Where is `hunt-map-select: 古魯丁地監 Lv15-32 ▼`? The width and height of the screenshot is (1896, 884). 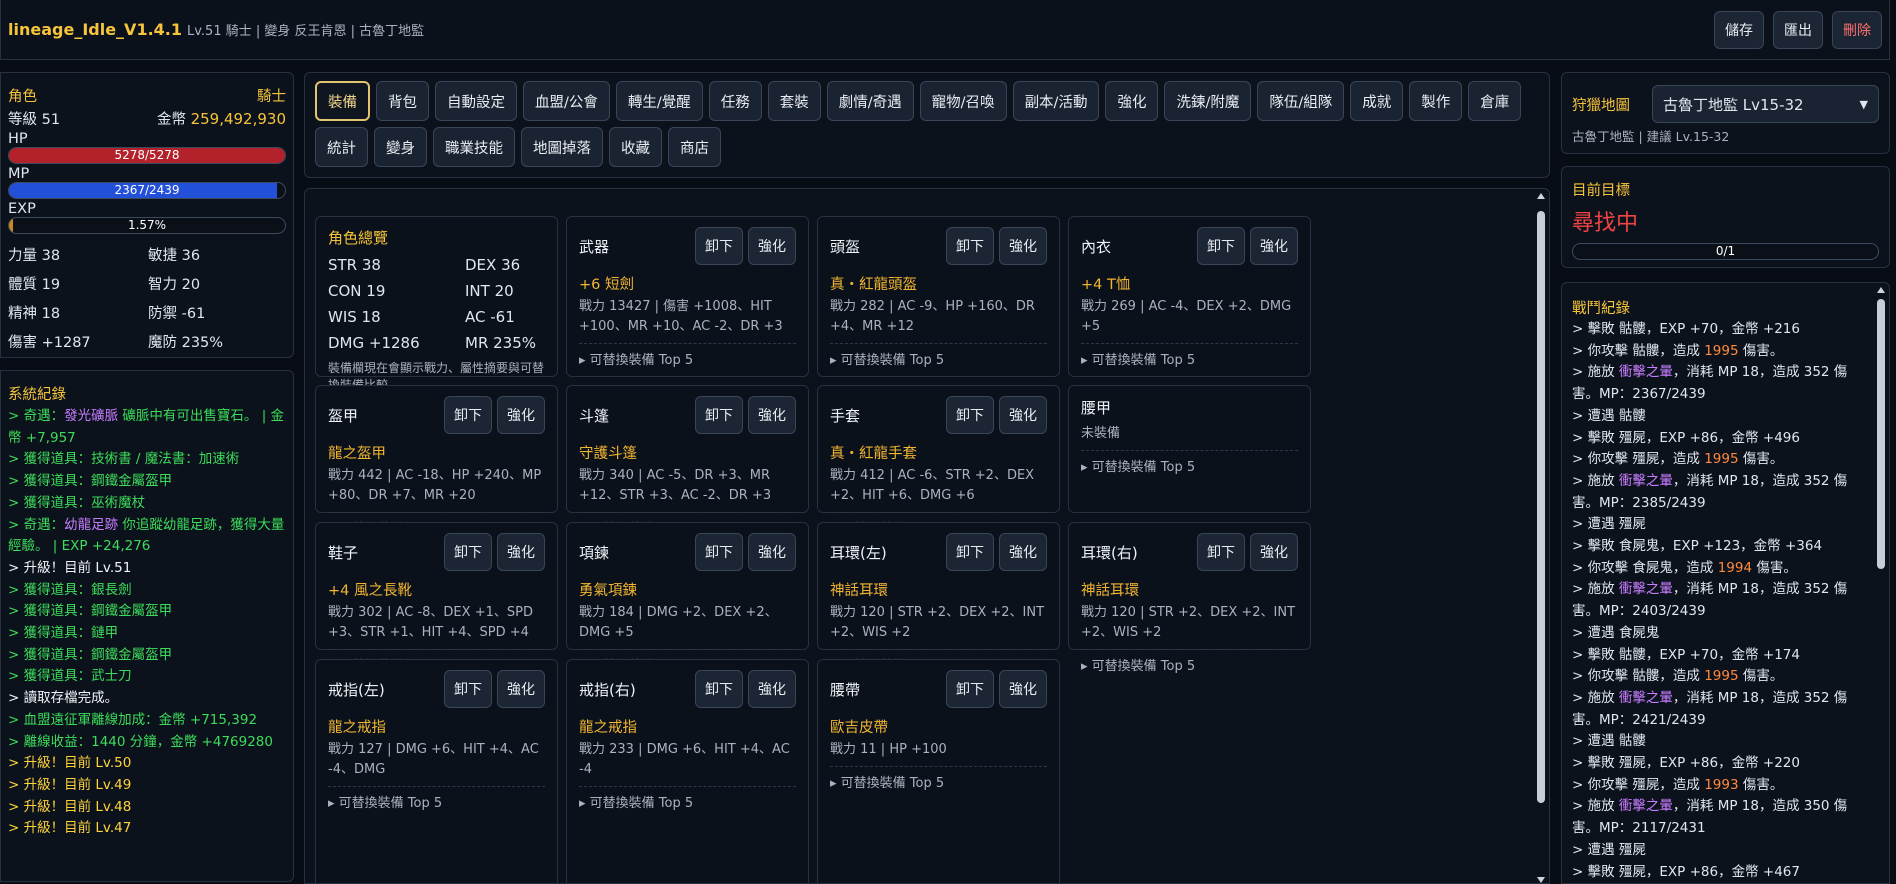 hunt-map-select: 古魯丁地監 Lv15-32 ▼ is located at coordinates (1765, 104).